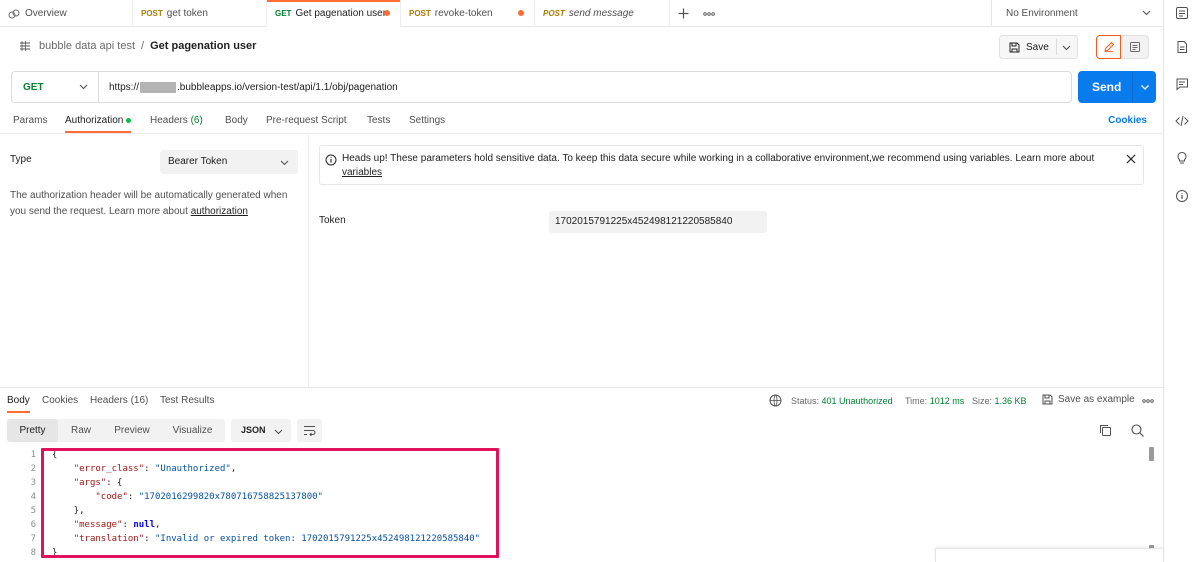 This screenshot has width=1200, height=562. What do you see at coordinates (176, 120) in the screenshot?
I see `tab-headers: Headers (6)` at bounding box center [176, 120].